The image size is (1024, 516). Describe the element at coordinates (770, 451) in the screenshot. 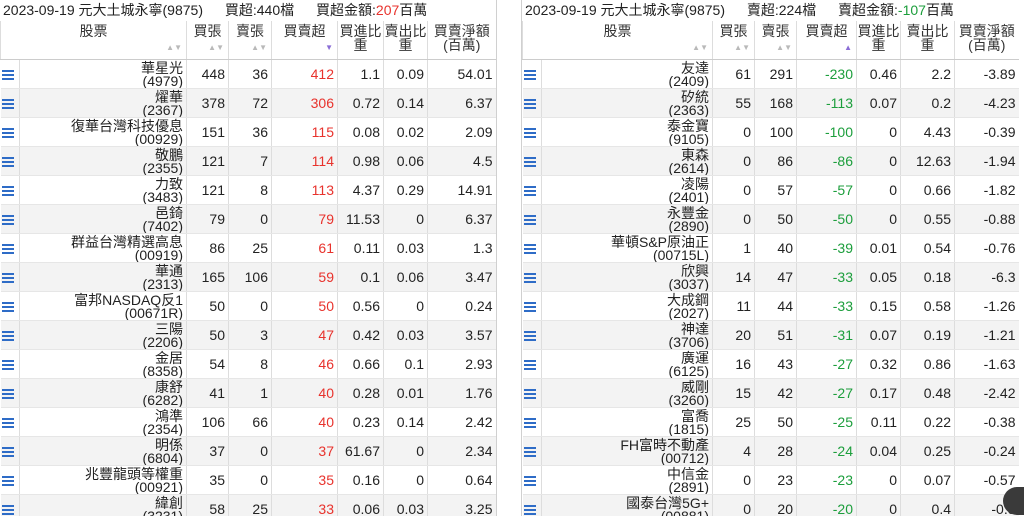

I see `table-row: FH富時不動產 (00712) 4 28 -24 0.04 0.25 -0.24` at that location.